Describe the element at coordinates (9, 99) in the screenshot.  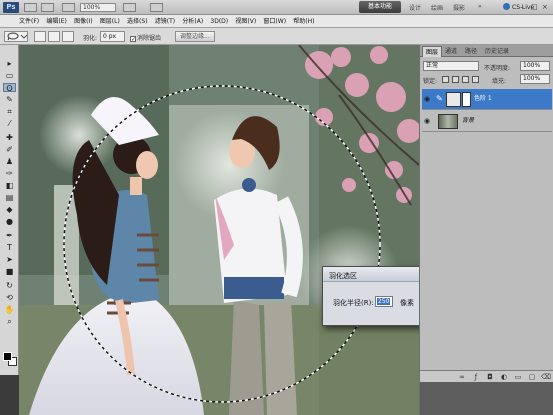
I see `quick-selection-tool-icon: ✎` at that location.